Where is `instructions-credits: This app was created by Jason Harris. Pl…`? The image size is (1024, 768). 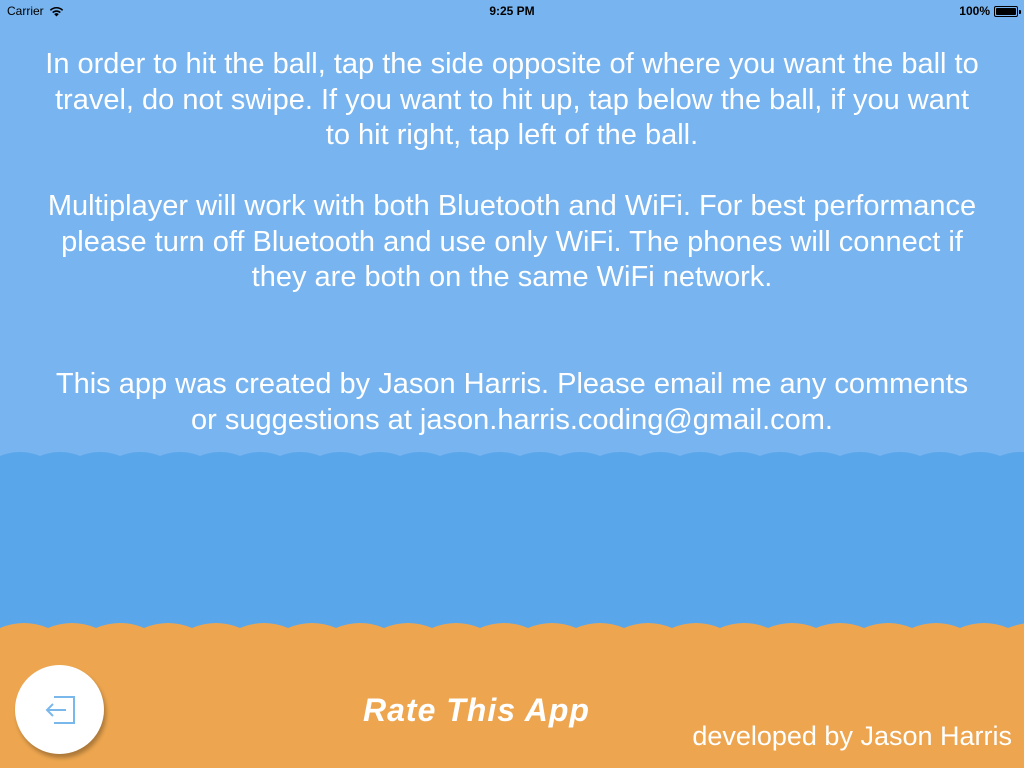
instructions-credits: This app was created by Jason Harris. Pl… is located at coordinates (512, 402).